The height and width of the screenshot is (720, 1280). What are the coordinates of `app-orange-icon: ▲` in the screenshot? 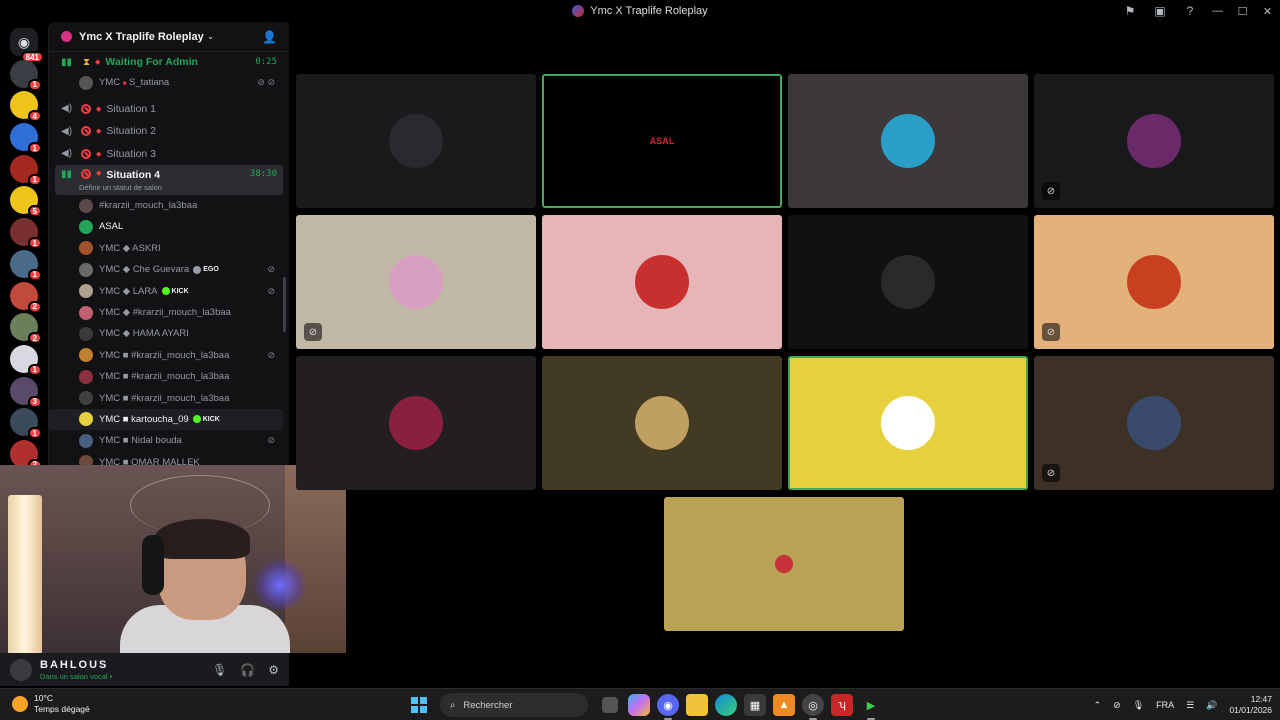 It's located at (784, 705).